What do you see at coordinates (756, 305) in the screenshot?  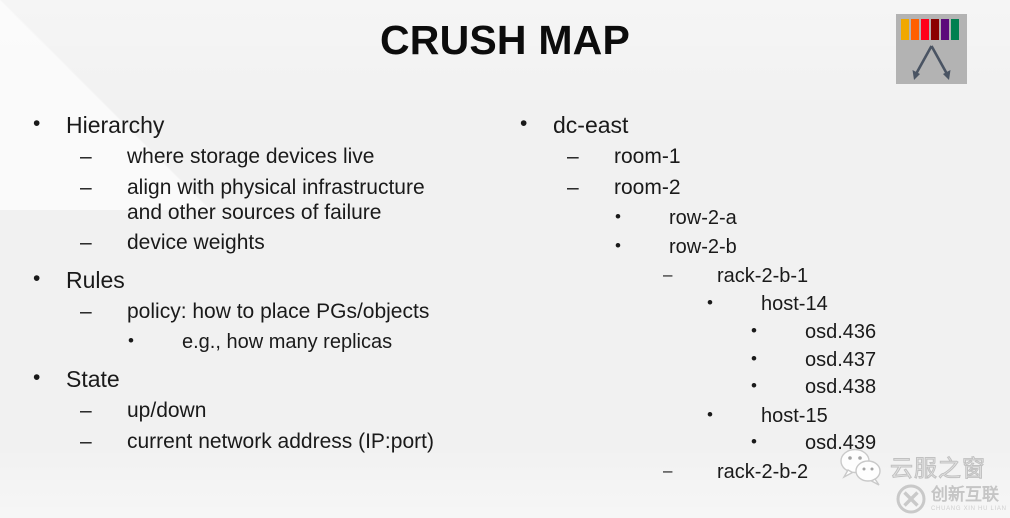 I see `bullet-item: • host-14` at bounding box center [756, 305].